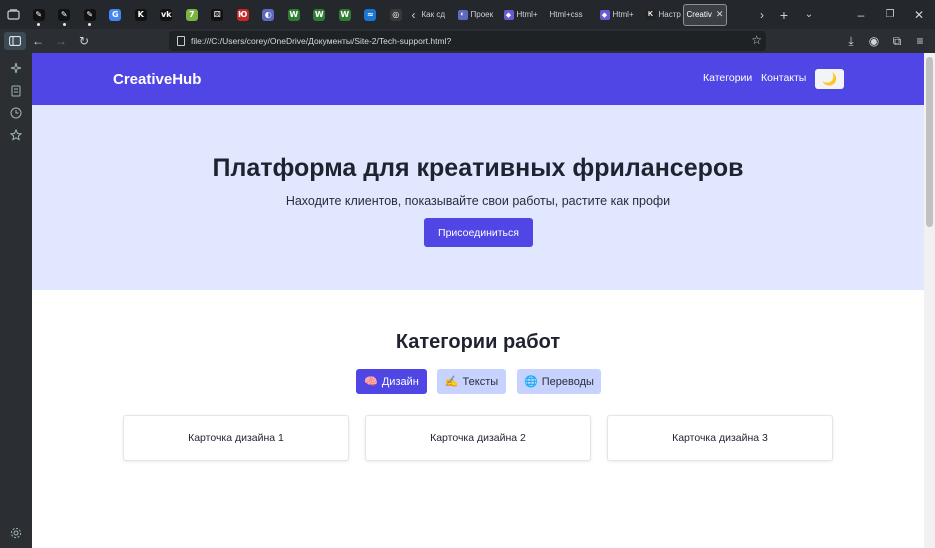  I want to click on google-icon: G, so click(115, 14).